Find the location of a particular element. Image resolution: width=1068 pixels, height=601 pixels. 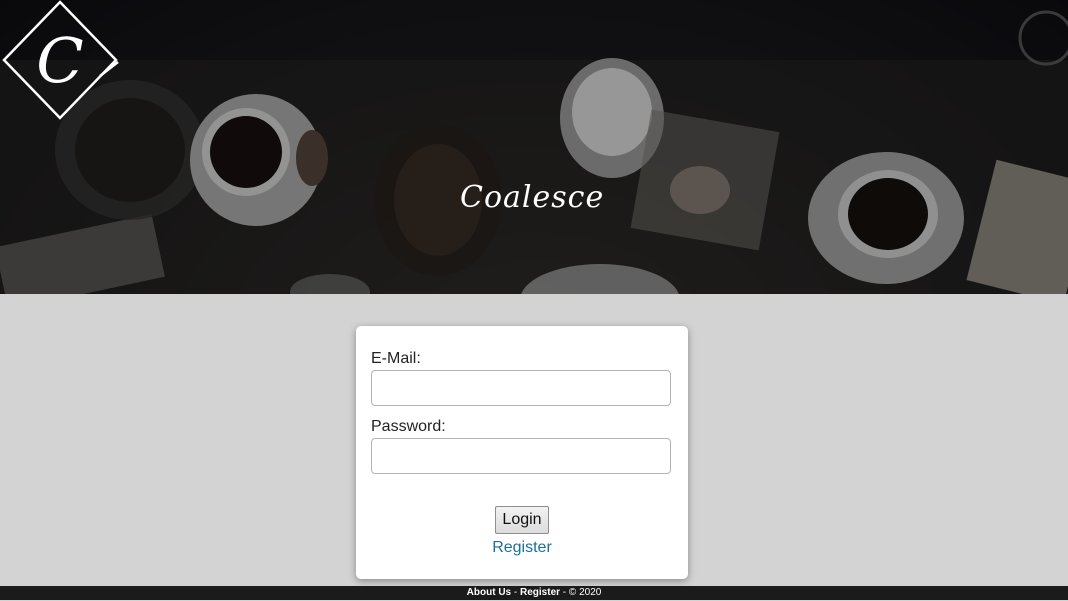

login-button: Login is located at coordinates (522, 520).